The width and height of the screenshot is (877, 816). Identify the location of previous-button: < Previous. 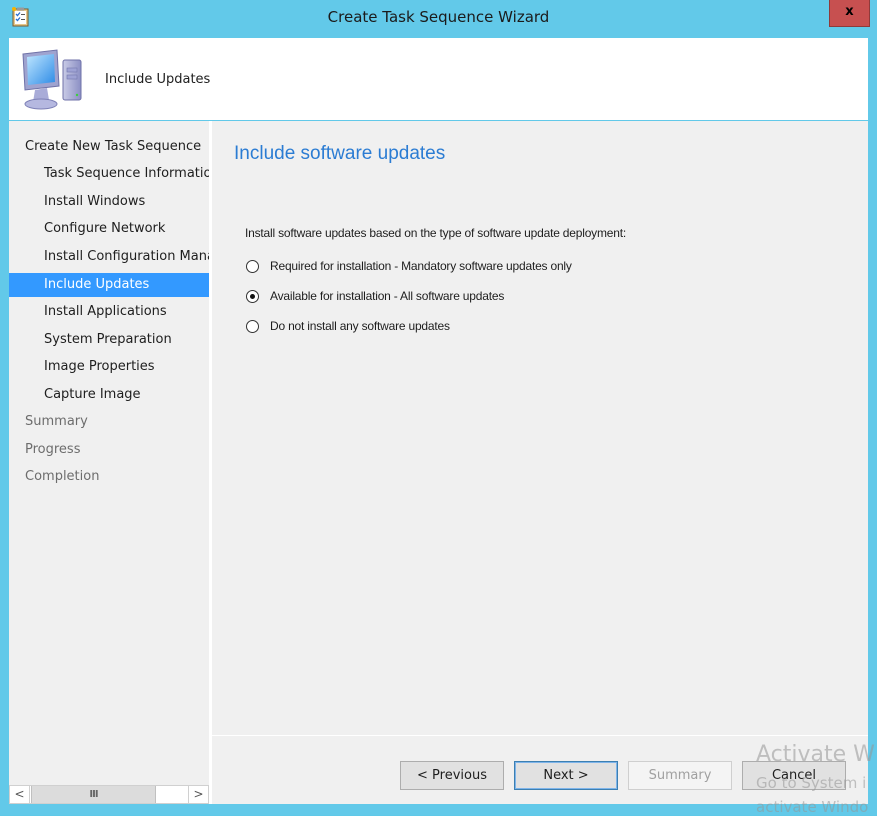
(452, 775).